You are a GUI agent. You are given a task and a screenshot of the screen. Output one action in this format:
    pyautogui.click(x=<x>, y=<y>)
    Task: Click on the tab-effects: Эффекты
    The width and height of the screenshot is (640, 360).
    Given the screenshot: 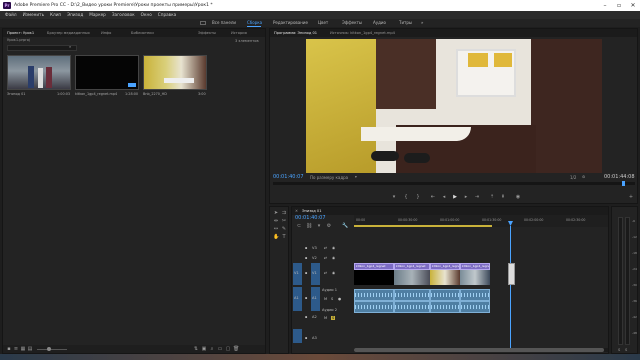 What is the action you would take?
    pyautogui.click(x=207, y=33)
    